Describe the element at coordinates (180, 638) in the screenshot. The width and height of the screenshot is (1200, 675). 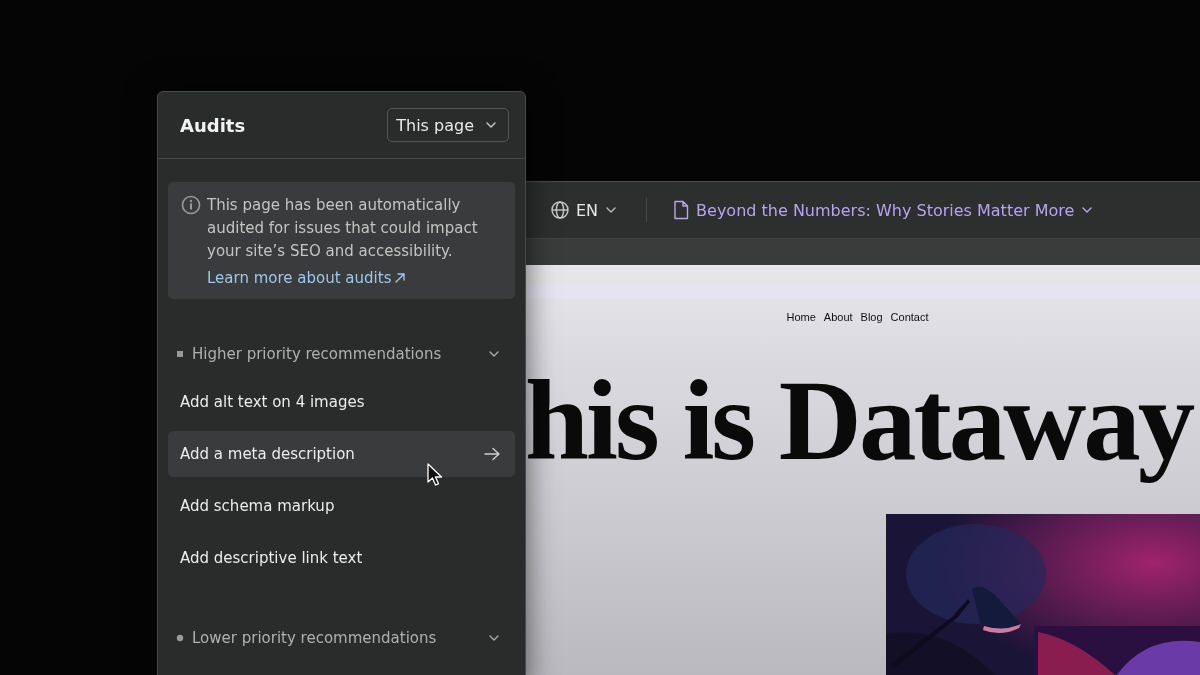
I see `dot-bullet-icon` at that location.